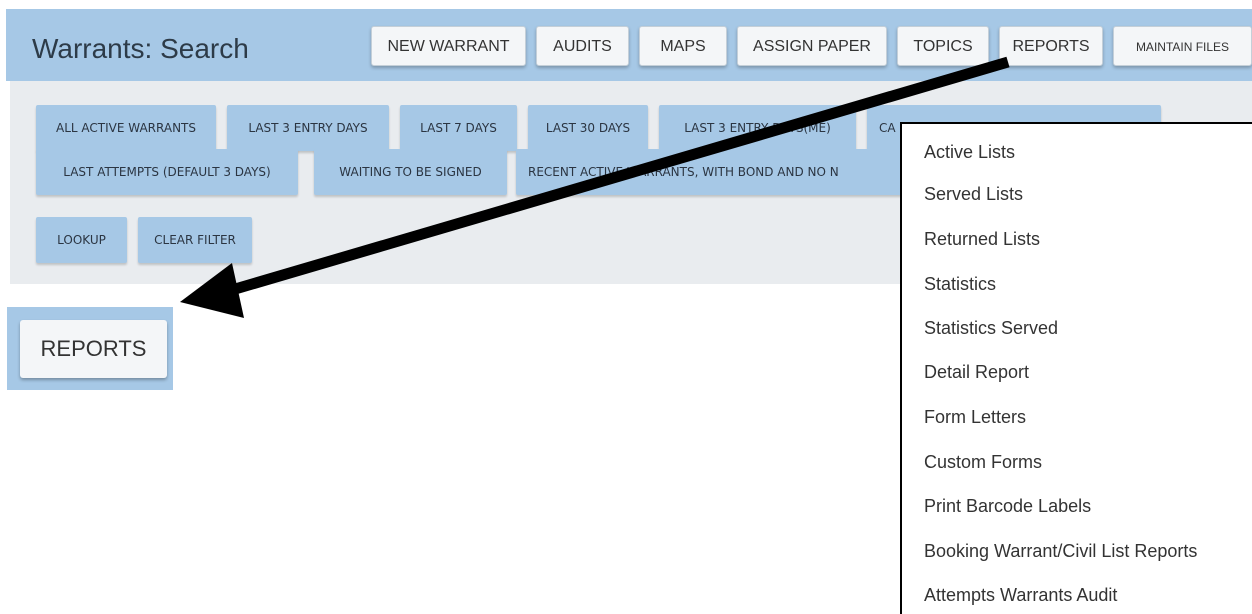 This screenshot has width=1252, height=614. I want to click on menu-item-statistics: Statistics, so click(960, 284).